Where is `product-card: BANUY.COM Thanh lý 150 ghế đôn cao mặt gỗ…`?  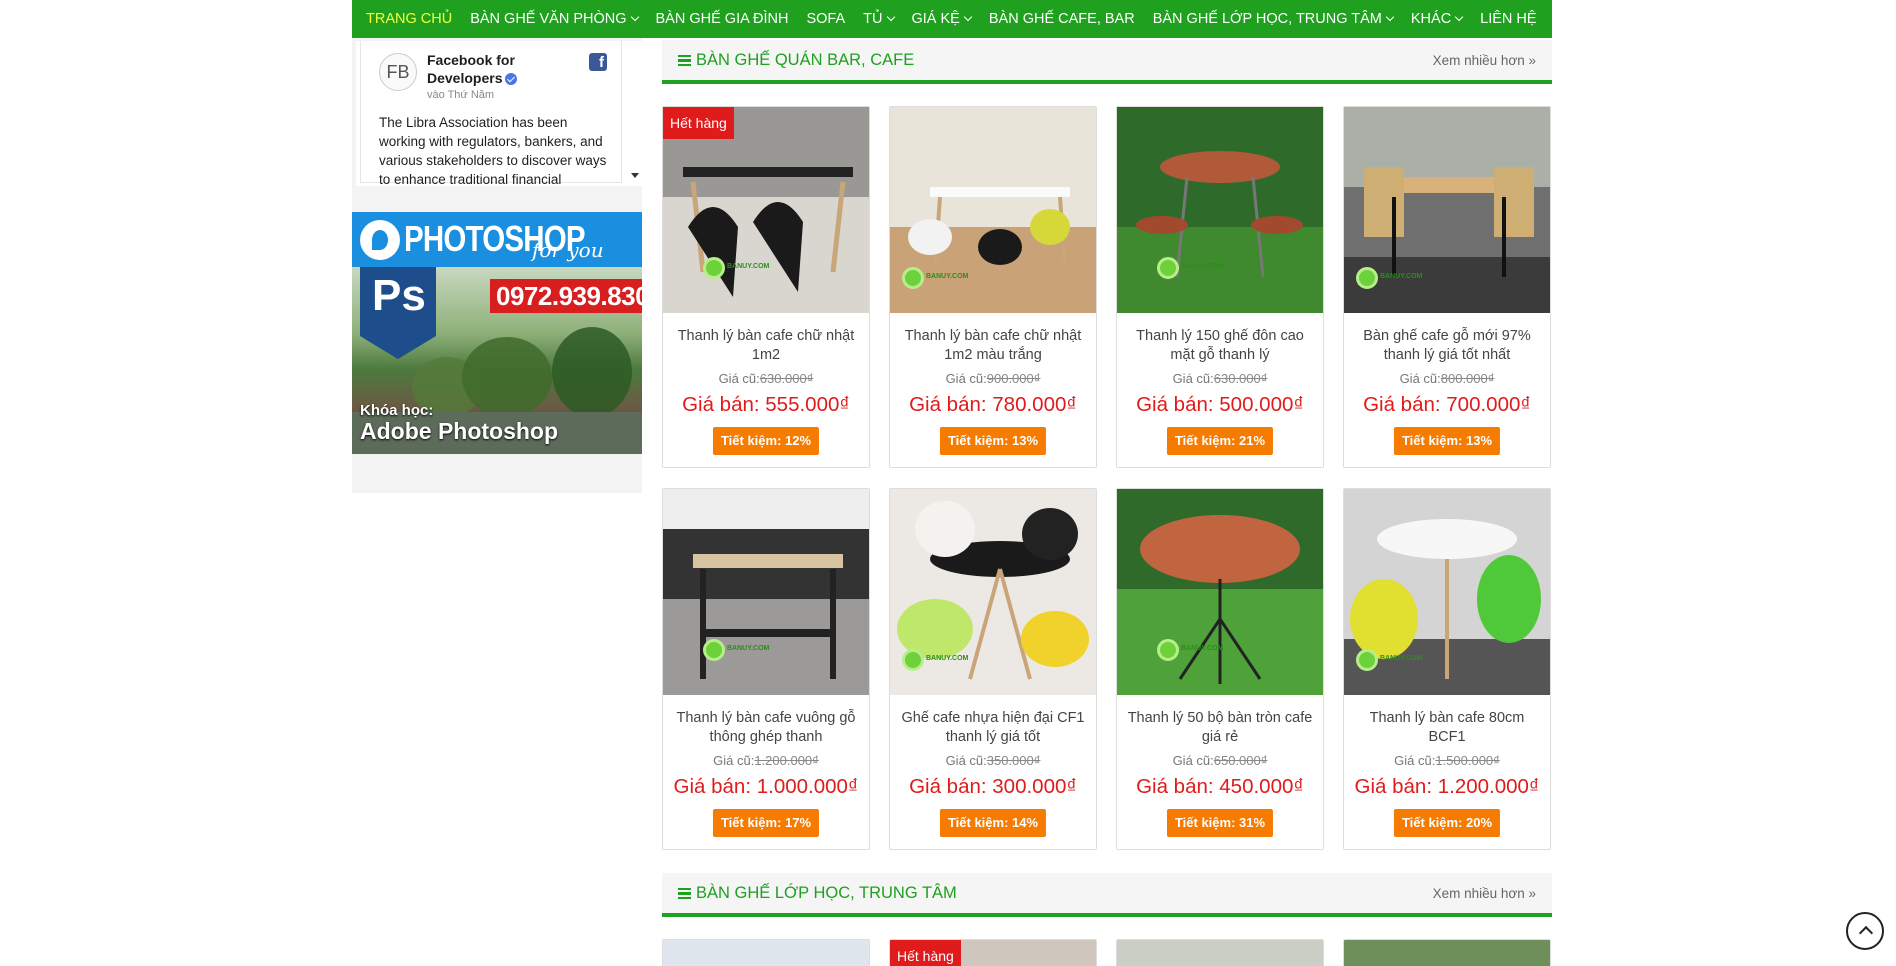 product-card: BANUY.COM Thanh lý 150 ghế đôn cao mặt gỗ… is located at coordinates (1220, 287).